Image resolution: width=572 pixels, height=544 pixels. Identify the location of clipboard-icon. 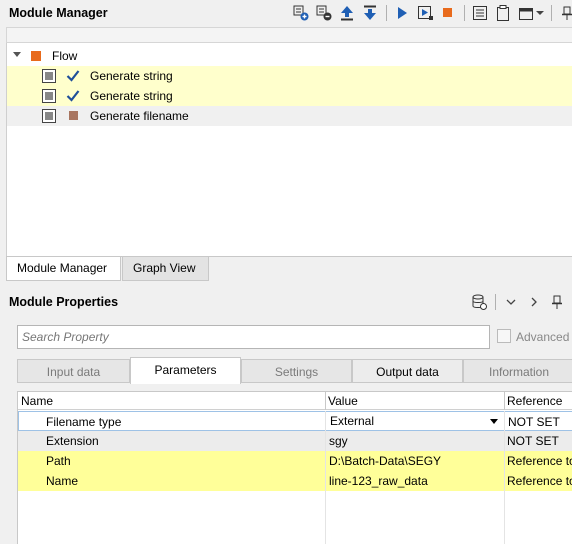
(503, 13).